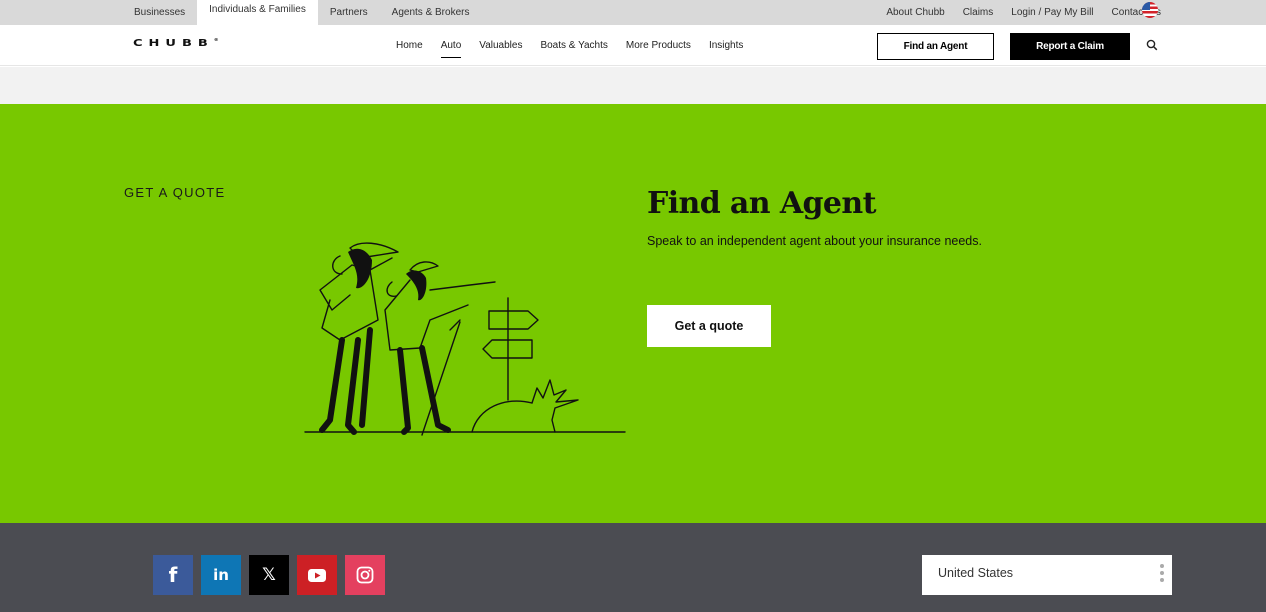 The image size is (1266, 612). What do you see at coordinates (935, 46) in the screenshot?
I see `find-agent-button: Find an Agent` at bounding box center [935, 46].